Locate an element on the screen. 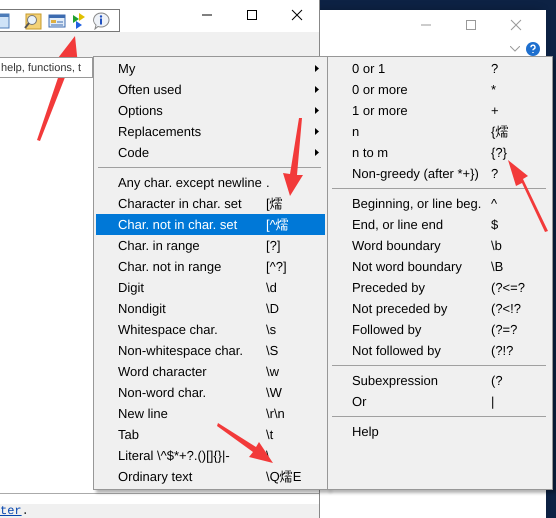 The width and height of the screenshot is (556, 518). menu-item-label: Nondigit is located at coordinates (142, 309).